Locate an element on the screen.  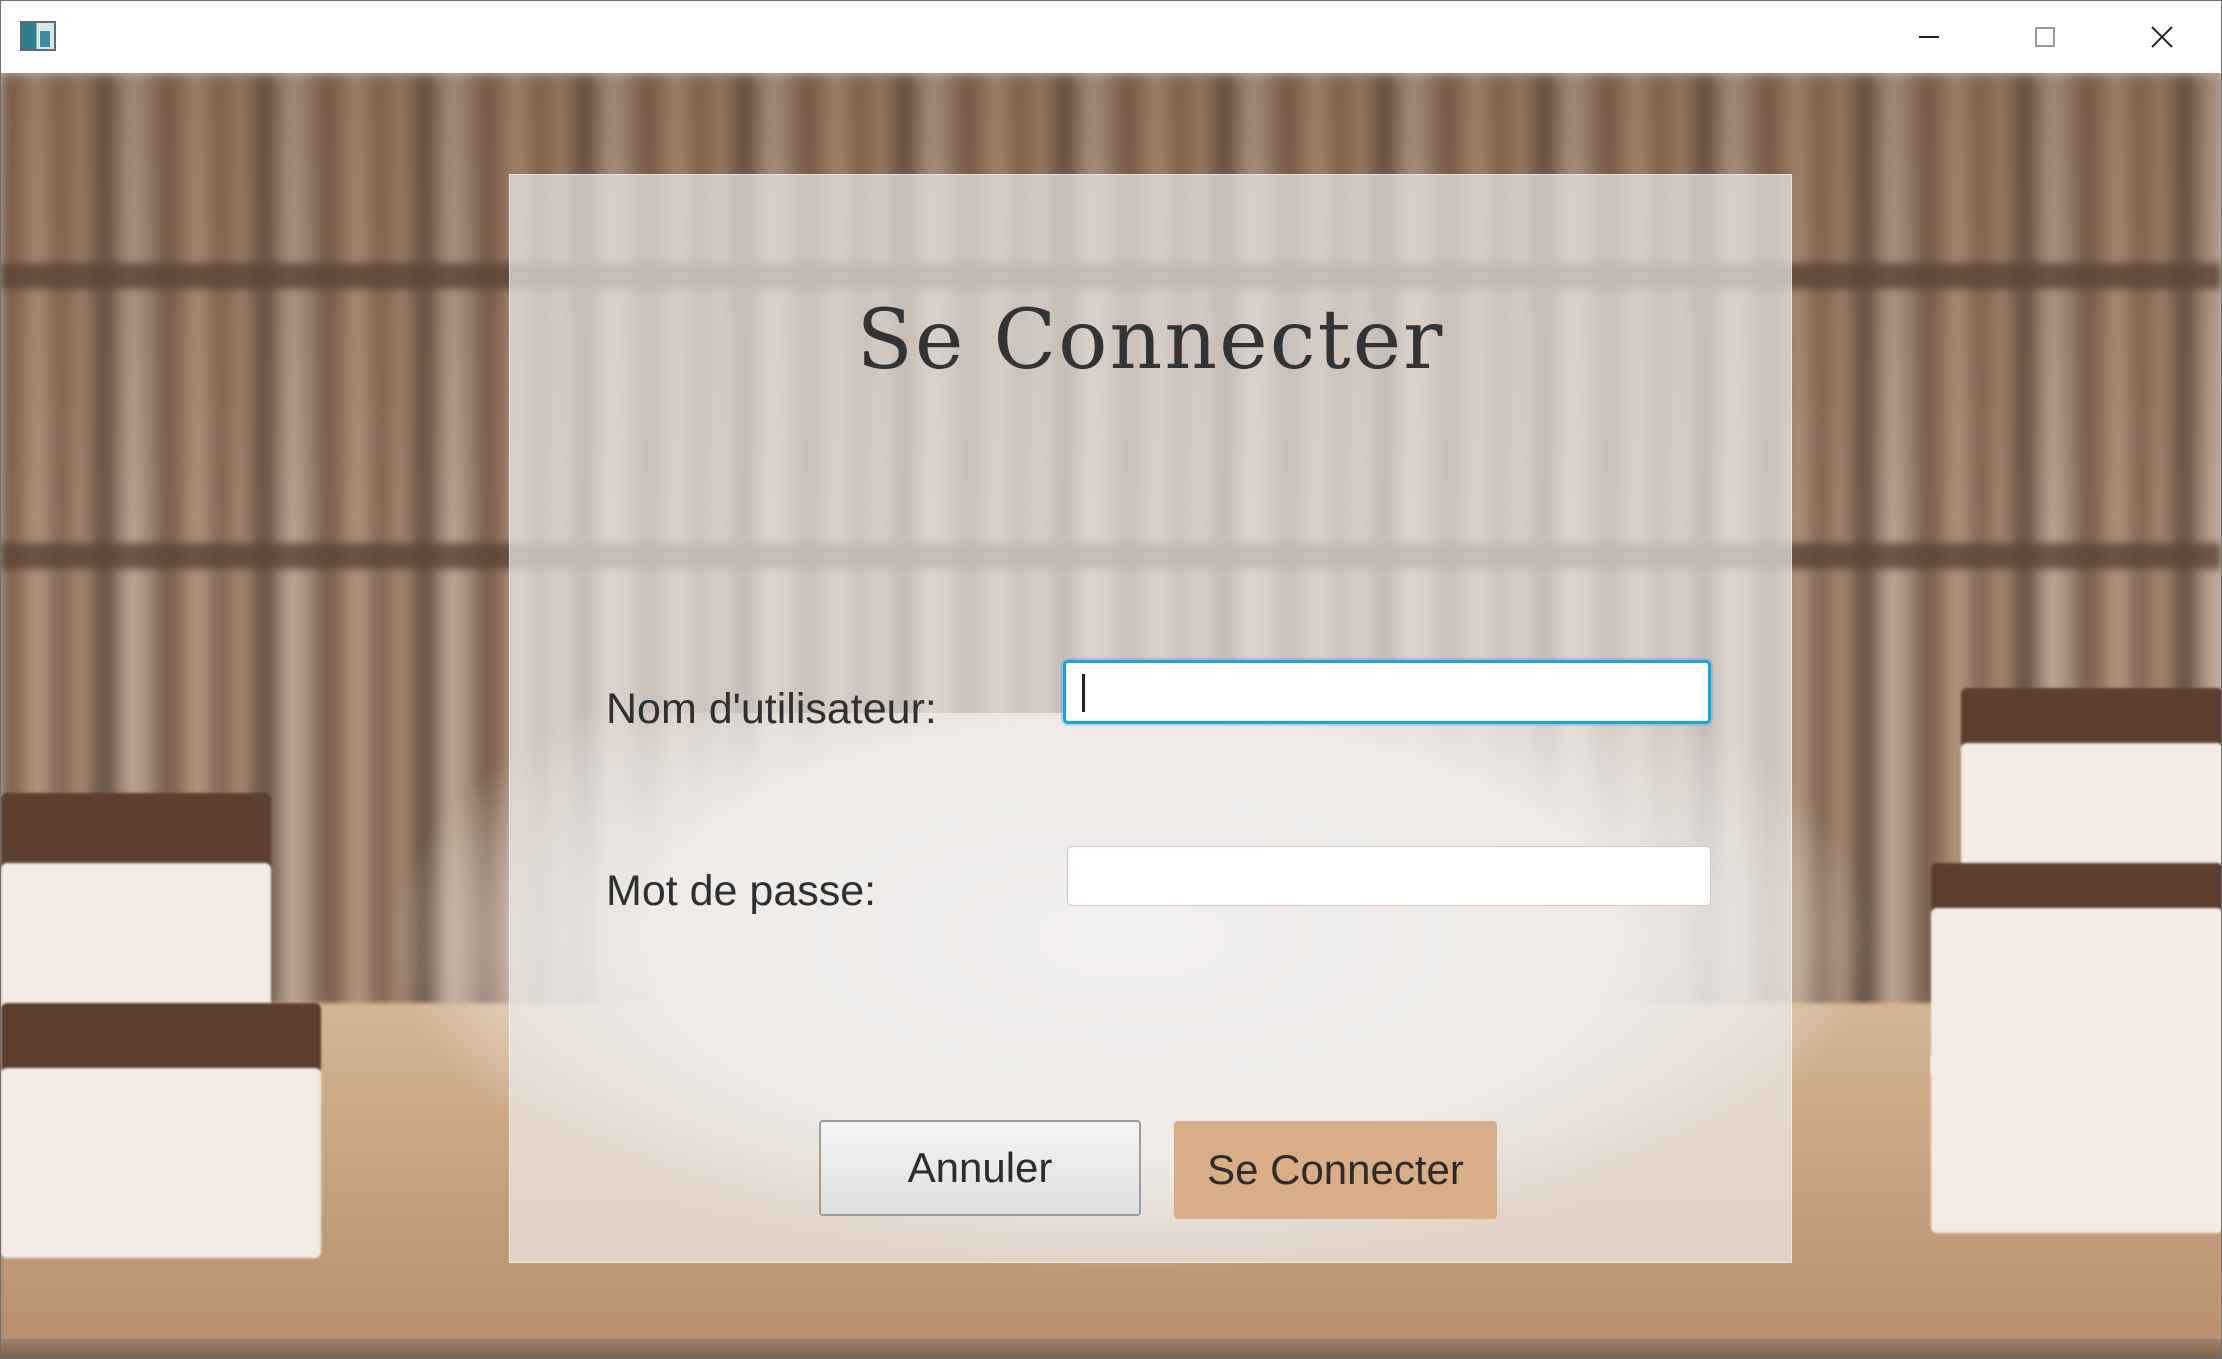
app-icon is located at coordinates (38, 36).